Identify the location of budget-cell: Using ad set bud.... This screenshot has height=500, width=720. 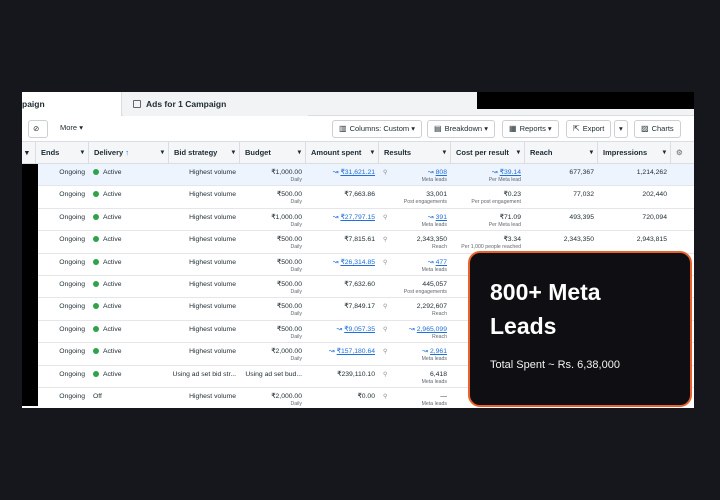
(273, 377).